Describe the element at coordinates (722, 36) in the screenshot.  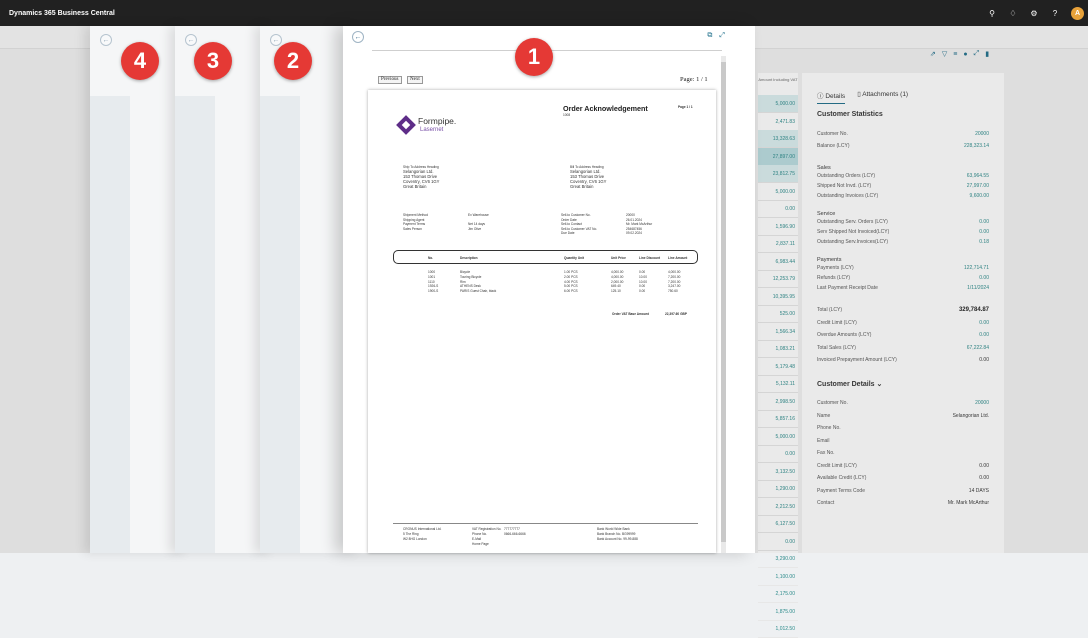
I see `expand-icon: ⤢` at that location.